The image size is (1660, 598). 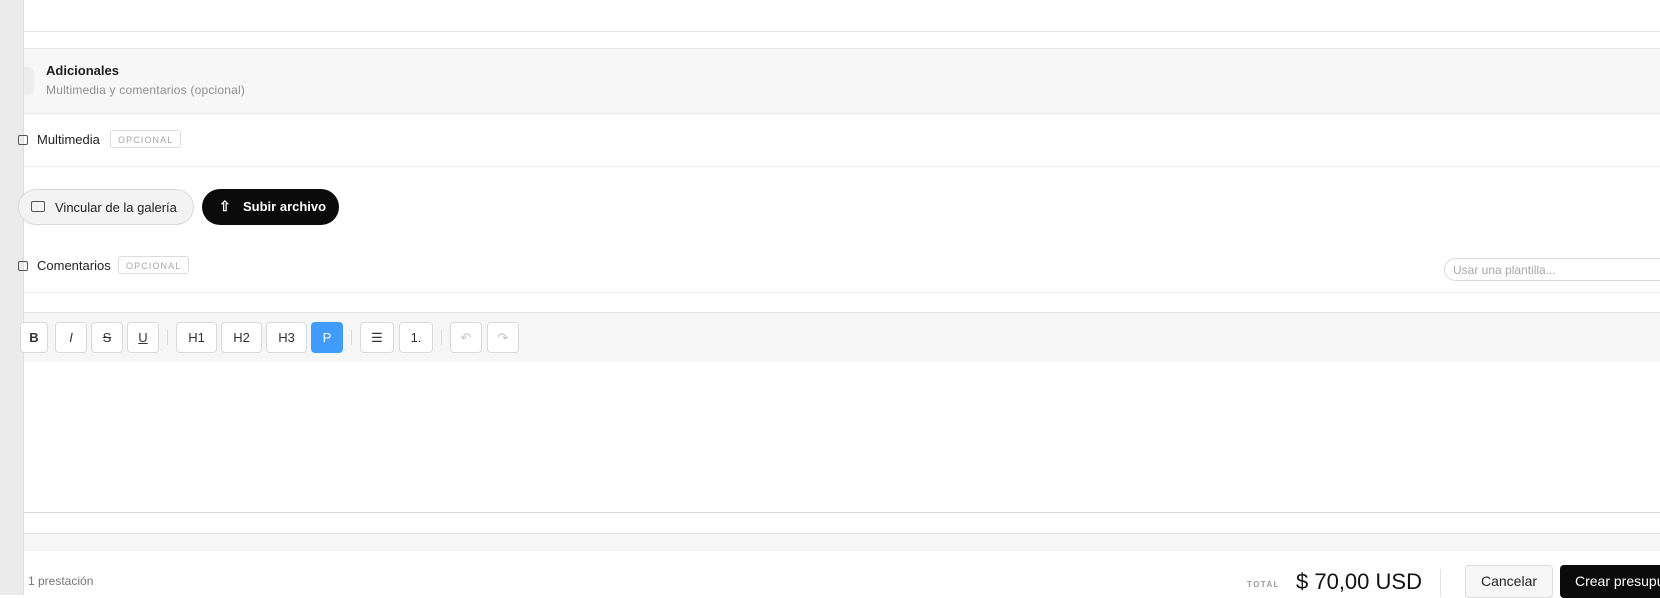 I want to click on upload-file-button: ⇧ Subir archivo, so click(x=270, y=207).